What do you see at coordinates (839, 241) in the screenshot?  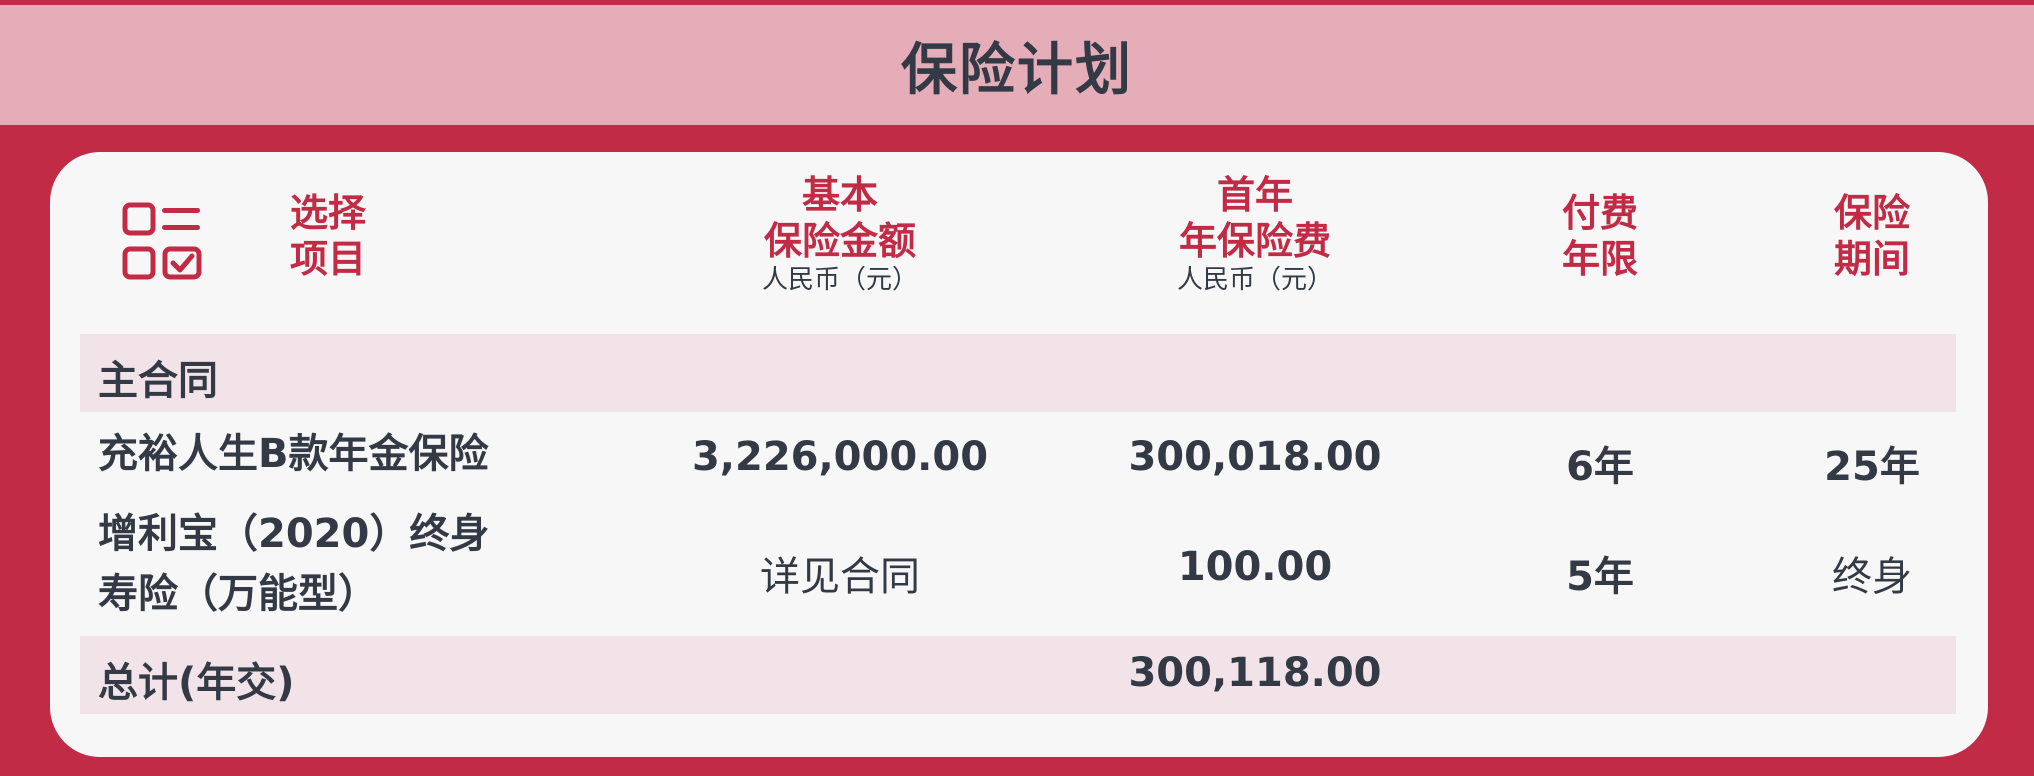 I see `header-sum-assured-line2: 保险金额` at bounding box center [839, 241].